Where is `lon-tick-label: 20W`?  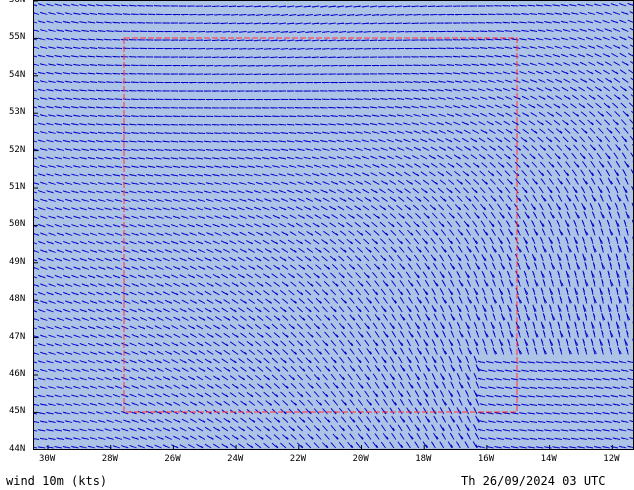
lon-tick-label: 20W is located at coordinates (360, 459).